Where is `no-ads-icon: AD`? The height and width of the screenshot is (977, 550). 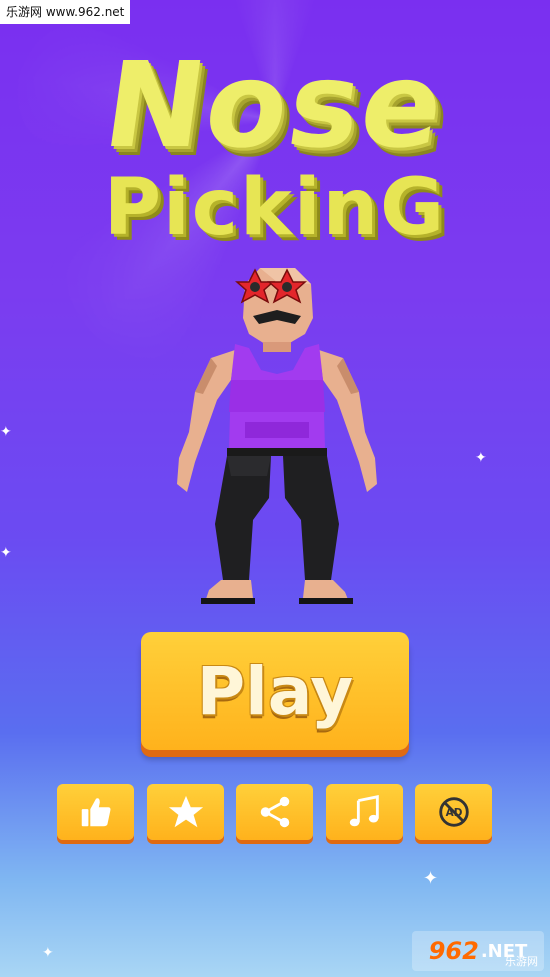
no-ads-icon: AD is located at coordinates (453, 812).